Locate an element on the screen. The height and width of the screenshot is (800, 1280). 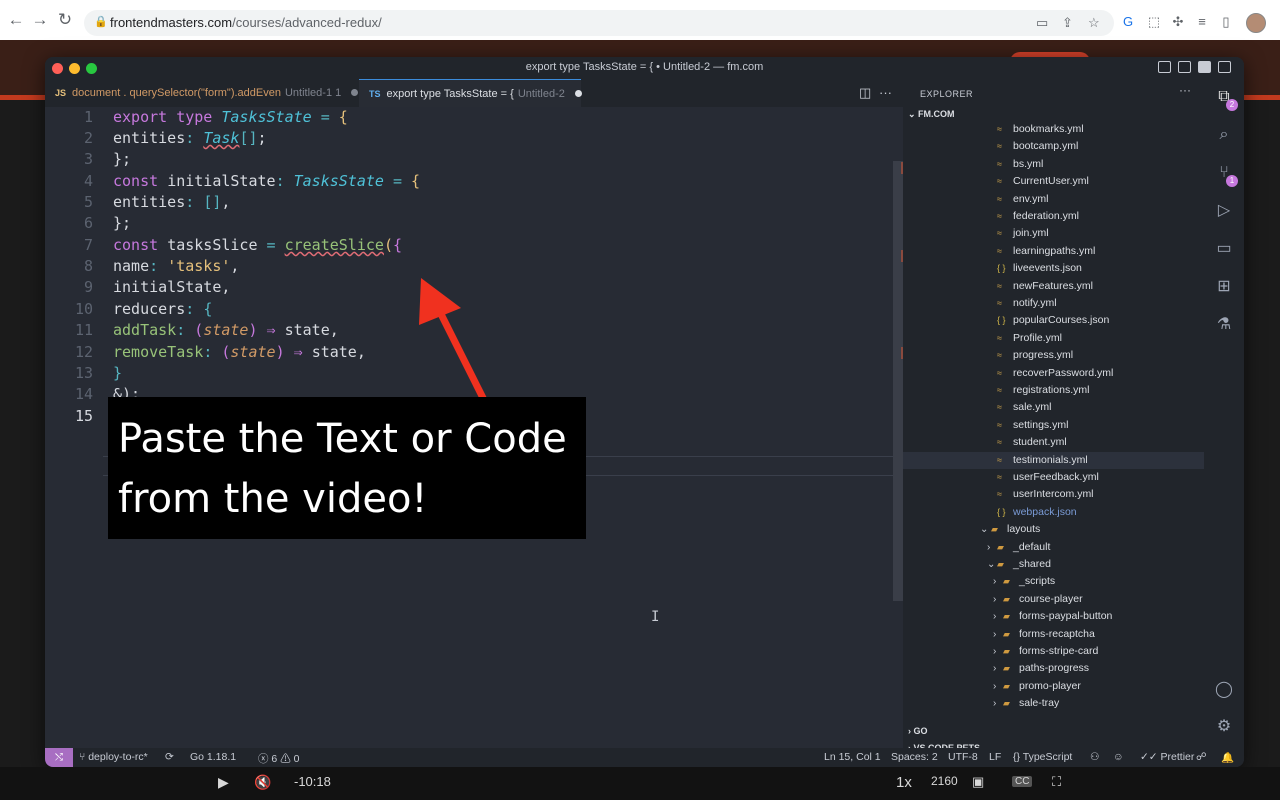
customize-layout-icon is located at coordinates (1224, 67).